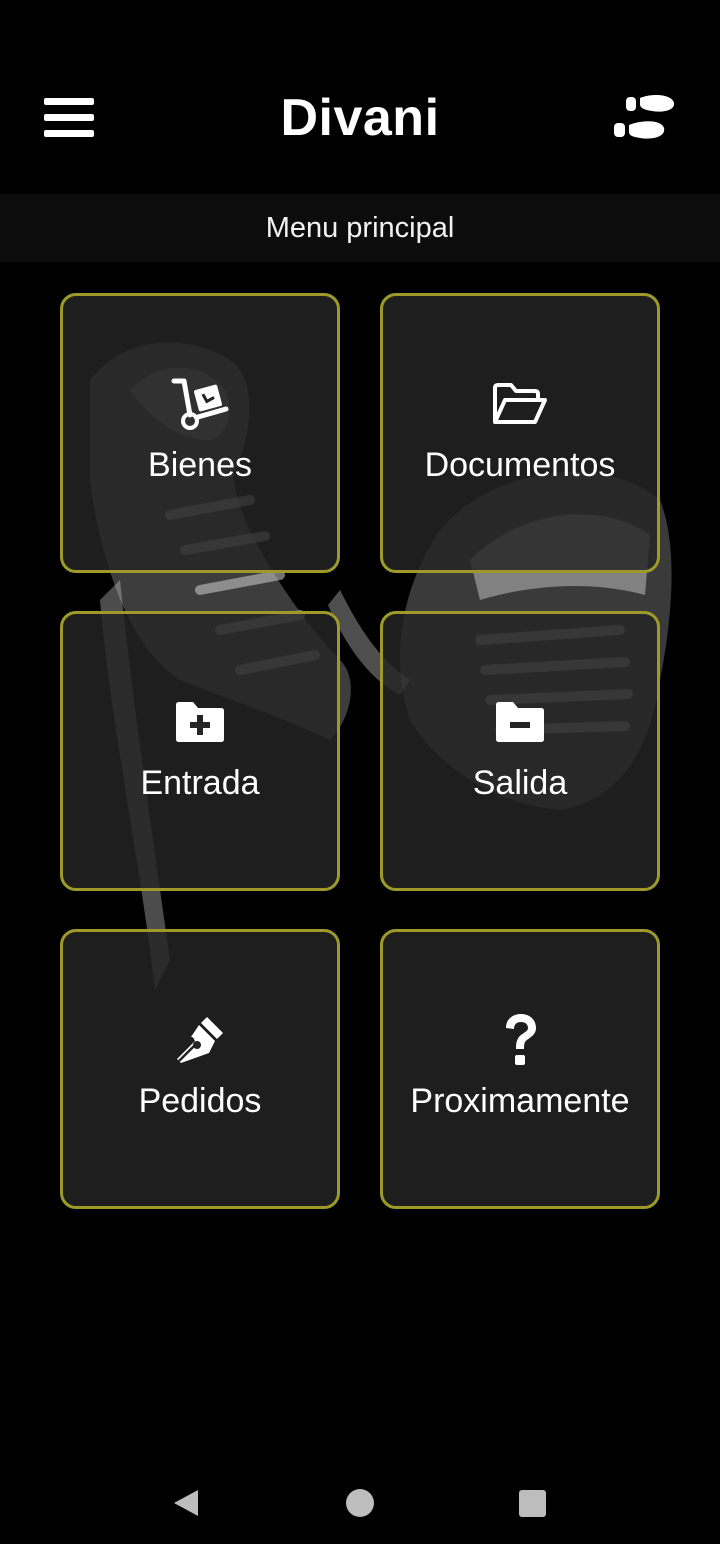 The width and height of the screenshot is (720, 1544). Describe the element at coordinates (200, 1101) in the screenshot. I see `tile-label: Pedidos` at that location.